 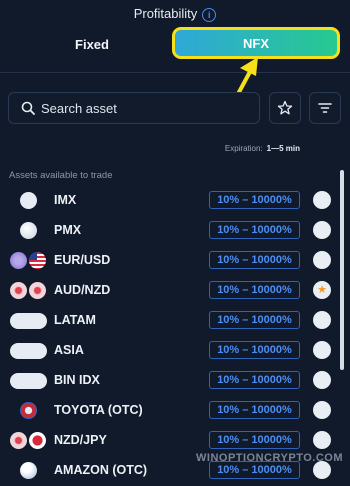 I want to click on asset-name: BIN IDX, so click(x=77, y=380).